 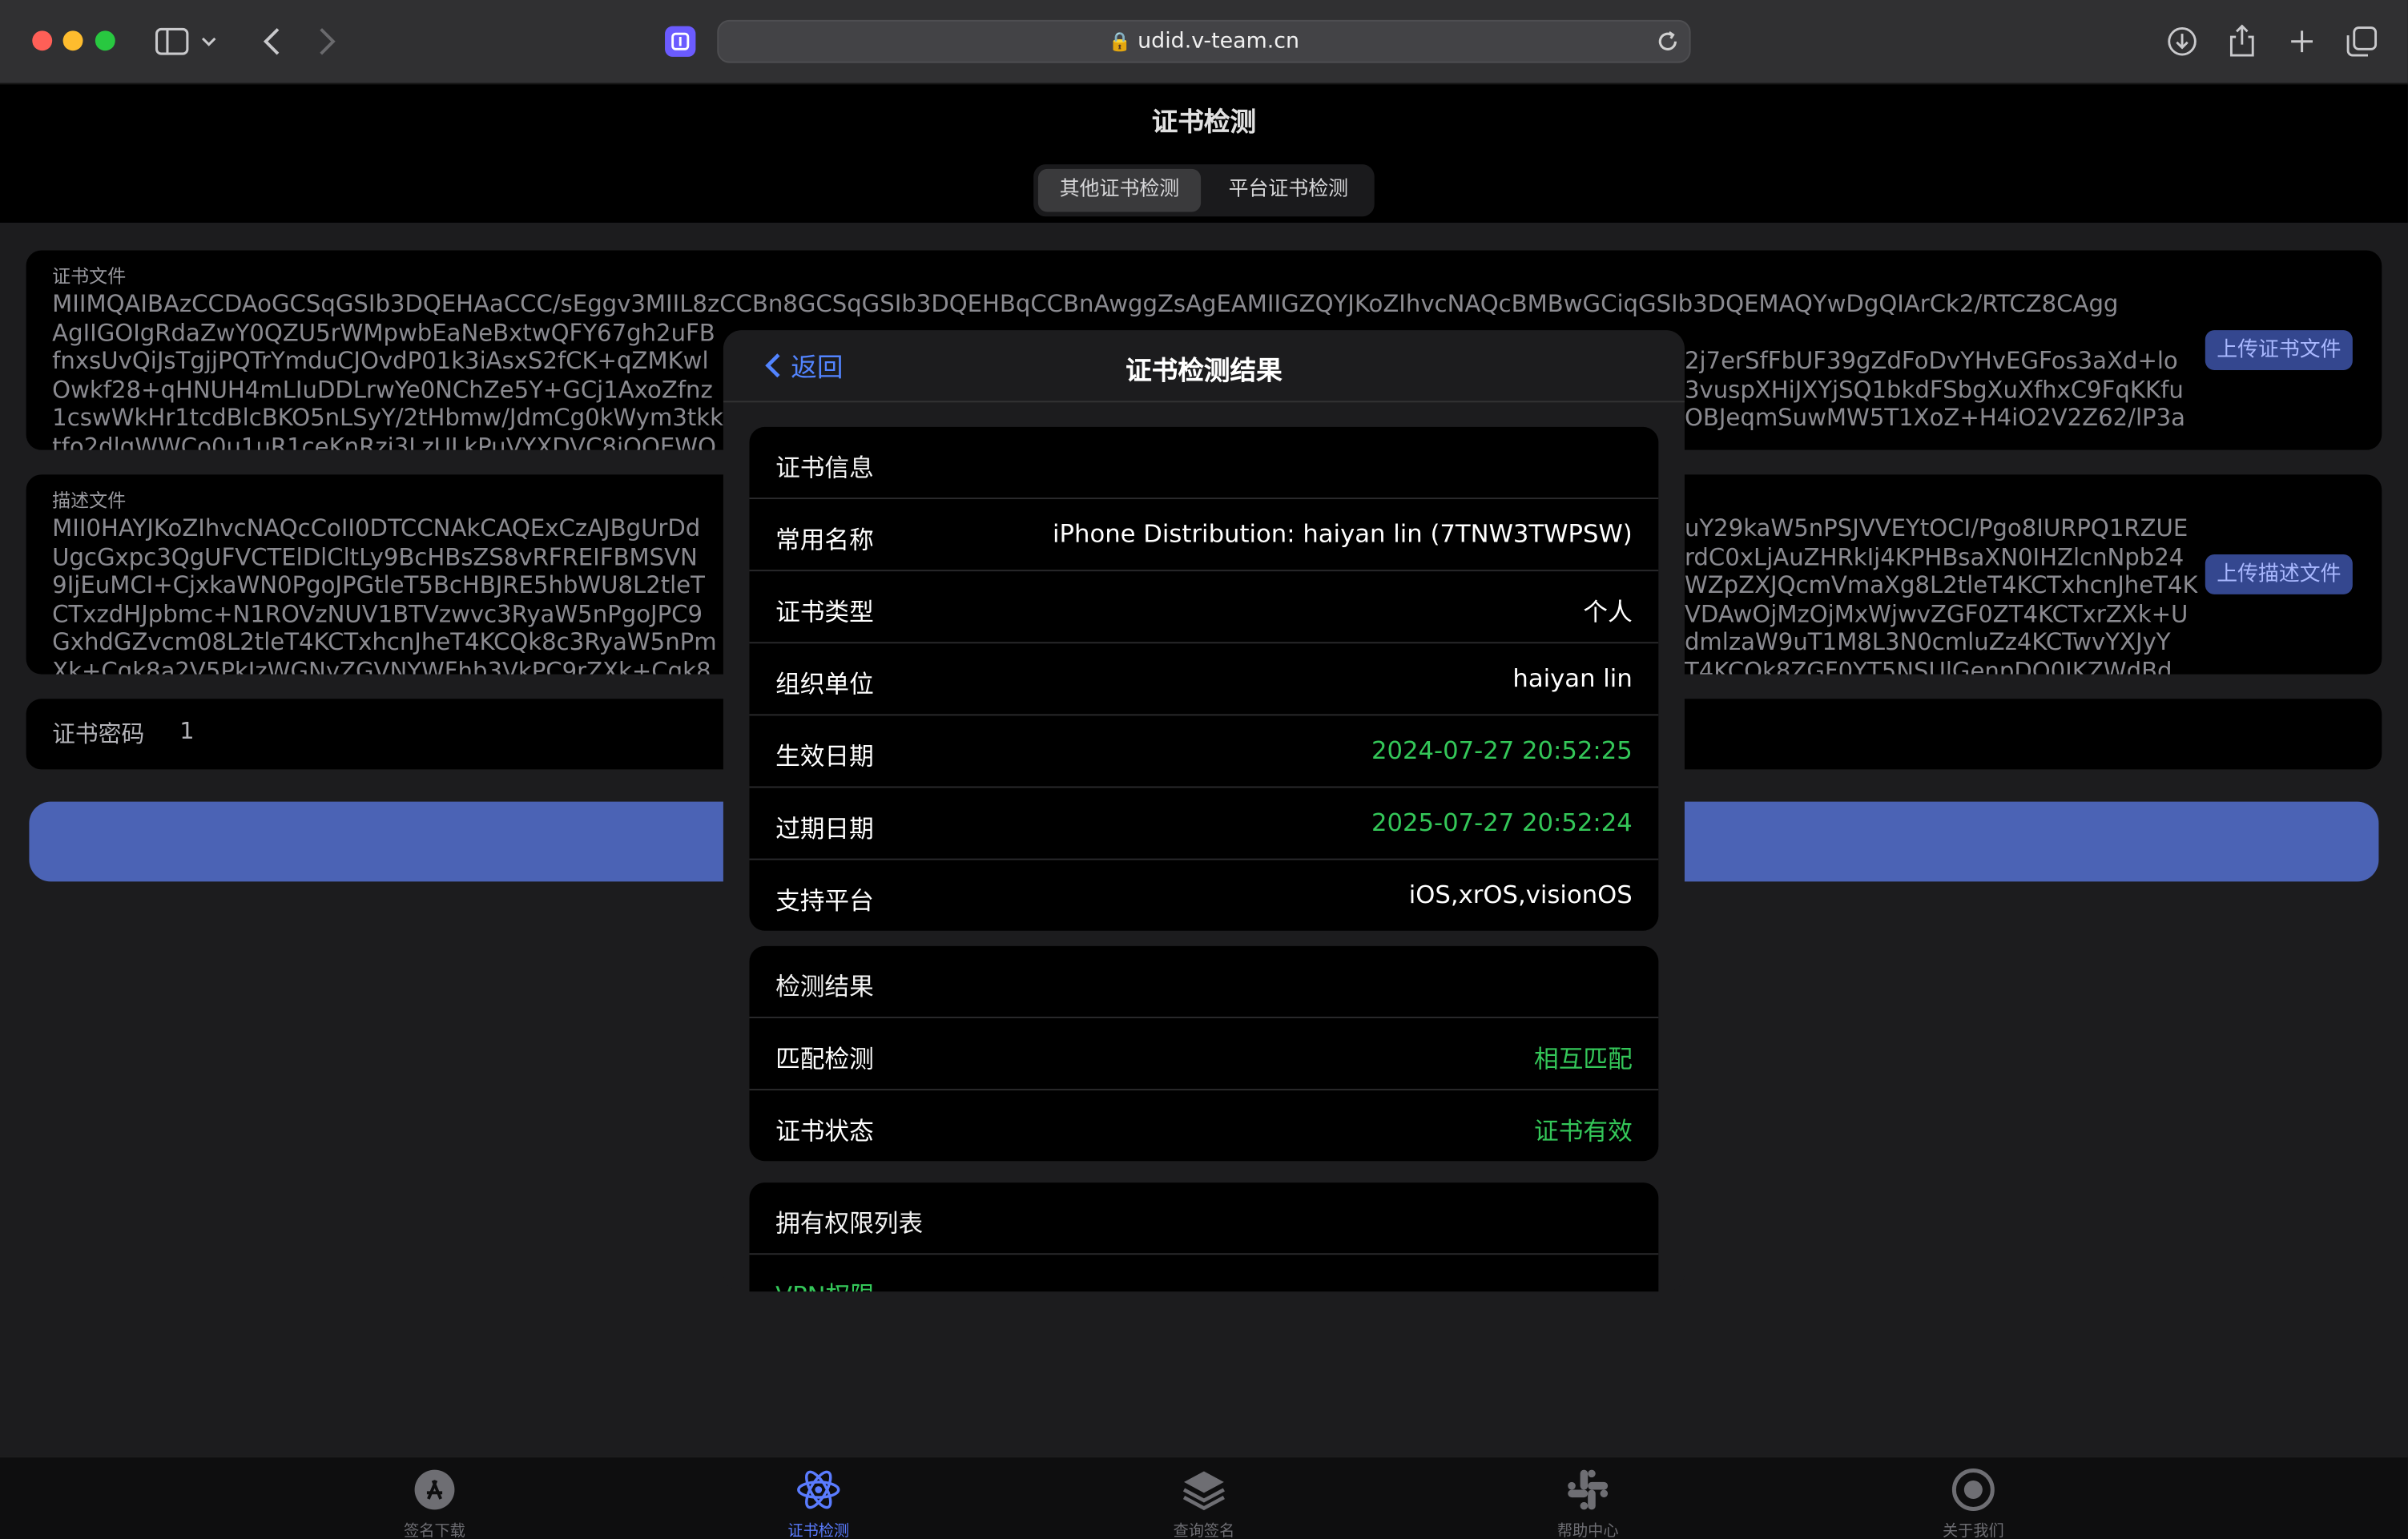 What do you see at coordinates (2279, 574) in the screenshot?
I see `upload-desc-button: 上传描述文件` at bounding box center [2279, 574].